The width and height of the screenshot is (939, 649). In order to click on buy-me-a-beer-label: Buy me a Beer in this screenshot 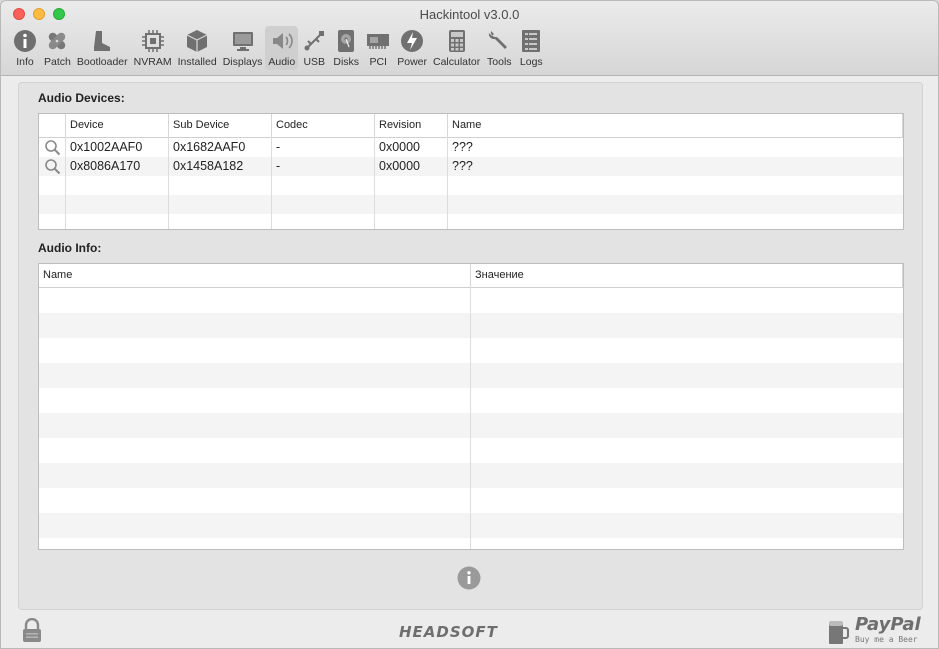, I will do `click(886, 639)`.